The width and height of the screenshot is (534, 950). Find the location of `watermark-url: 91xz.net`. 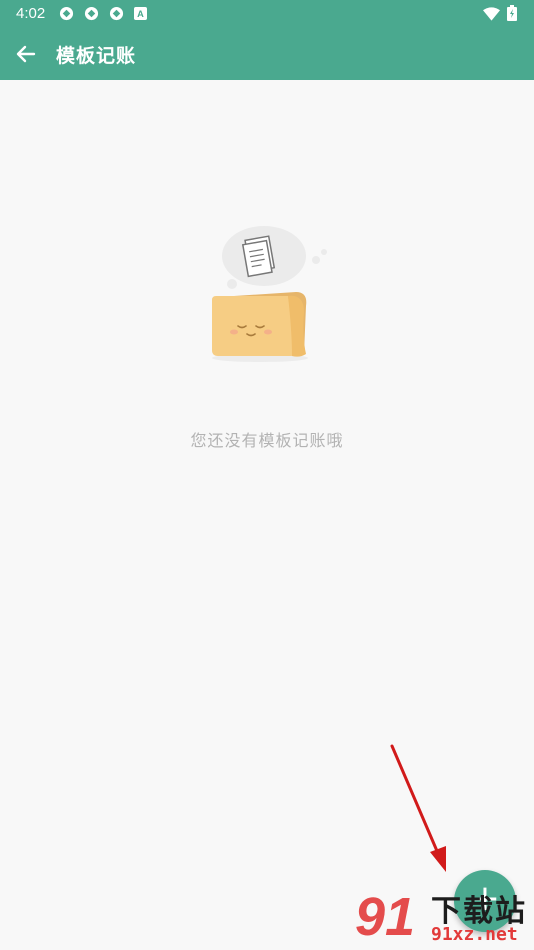

watermark-url: 91xz.net is located at coordinates (474, 934).